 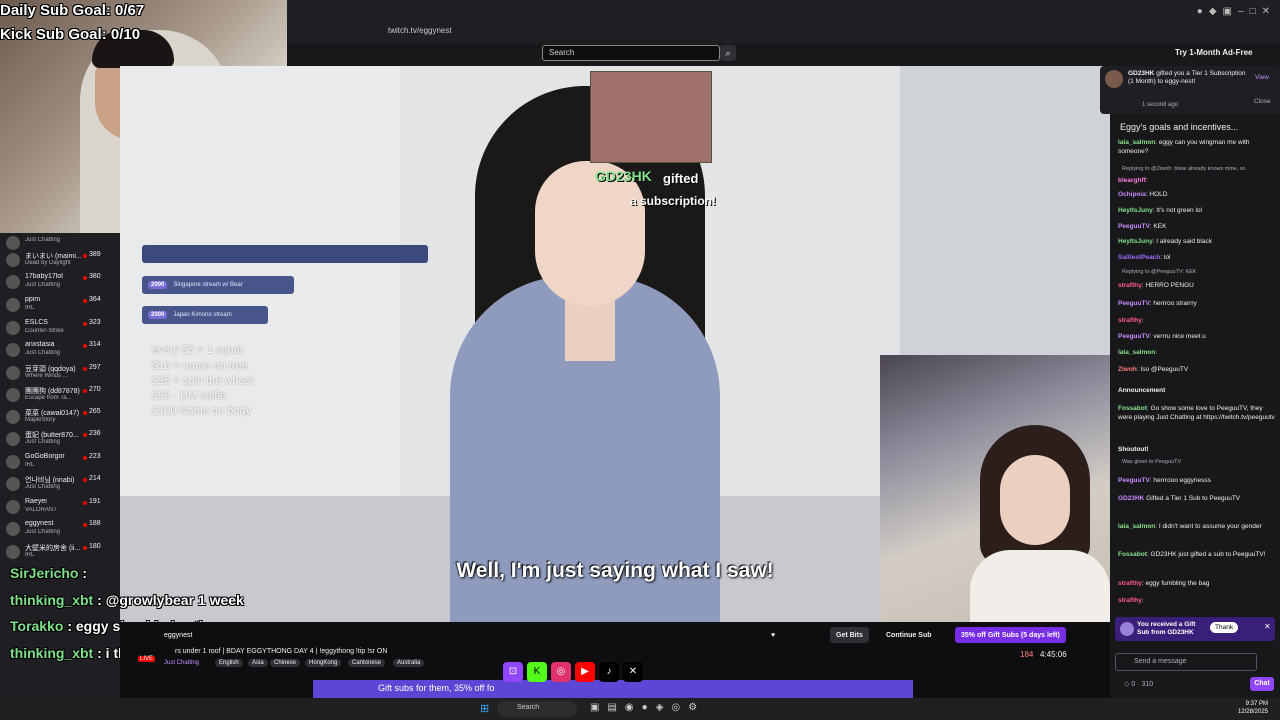 I want to click on app-icon: ▣, so click(x=594, y=707).